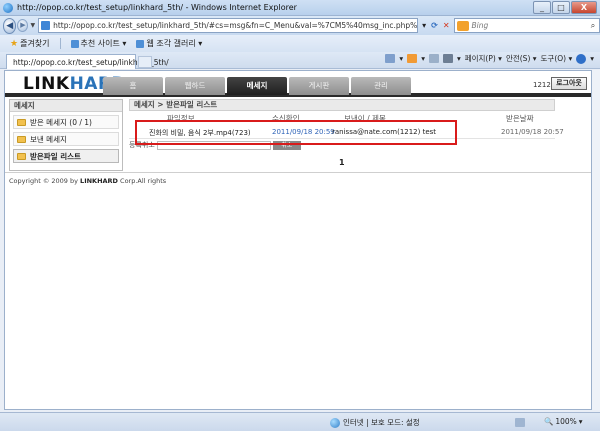 This screenshot has height=431, width=600. What do you see at coordinates (462, 25) in the screenshot?
I see `bing-icon` at bounding box center [462, 25].